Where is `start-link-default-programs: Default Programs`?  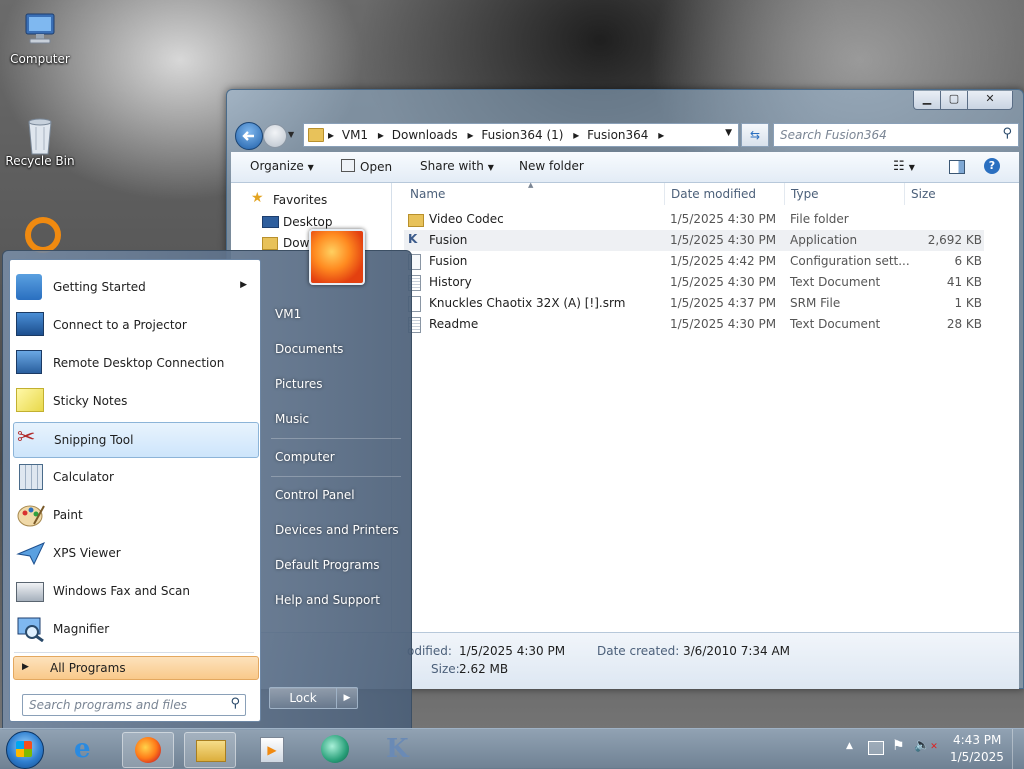 start-link-default-programs: Default Programs is located at coordinates (327, 565).